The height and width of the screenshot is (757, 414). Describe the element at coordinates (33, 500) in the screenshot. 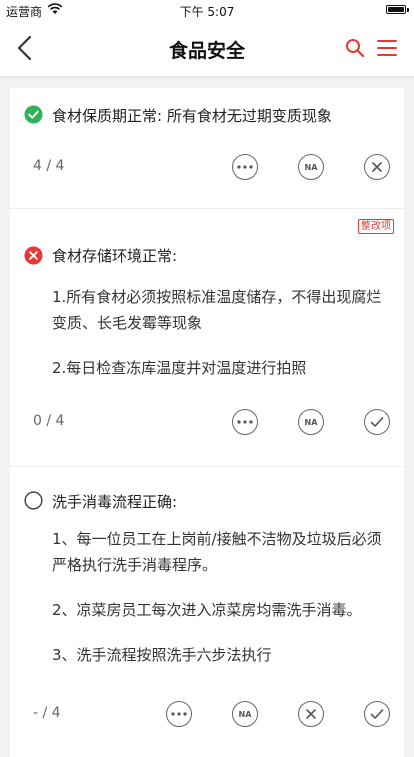

I see `empty-circle-icon` at that location.